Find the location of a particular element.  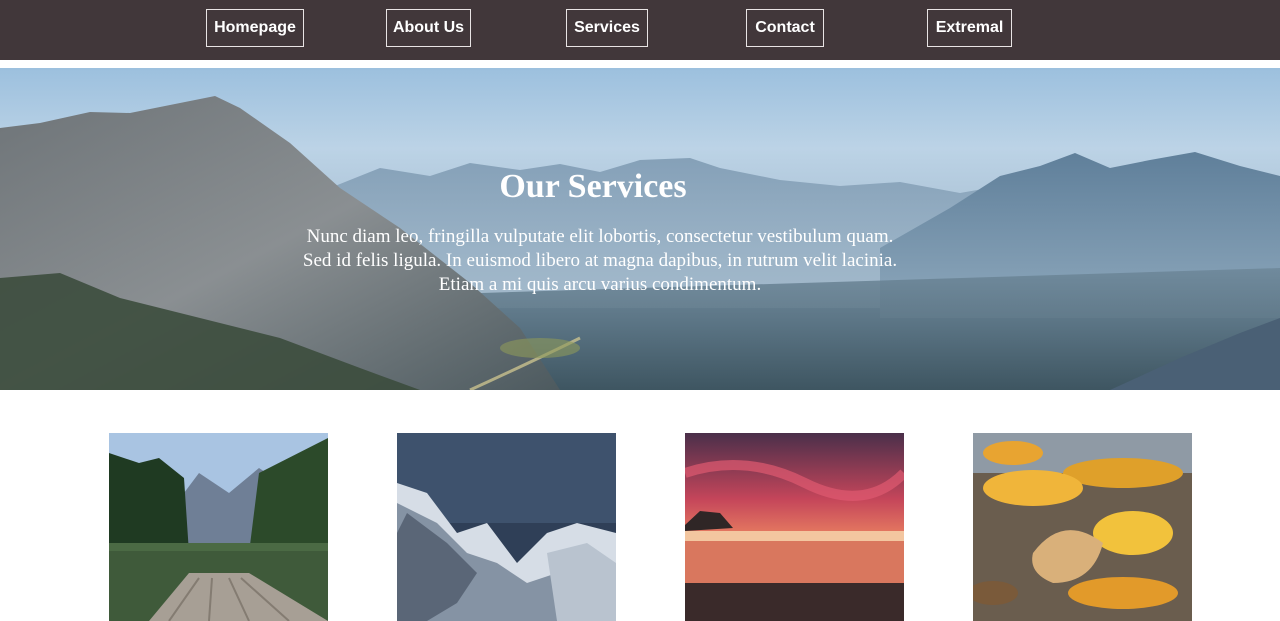

card-image-sunset-beach is located at coordinates (794, 527).